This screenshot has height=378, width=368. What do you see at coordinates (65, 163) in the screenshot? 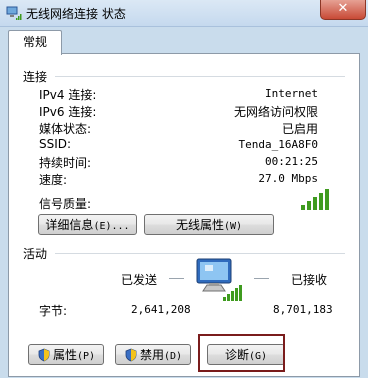
I see `duration-label: 持续时间:` at bounding box center [65, 163].